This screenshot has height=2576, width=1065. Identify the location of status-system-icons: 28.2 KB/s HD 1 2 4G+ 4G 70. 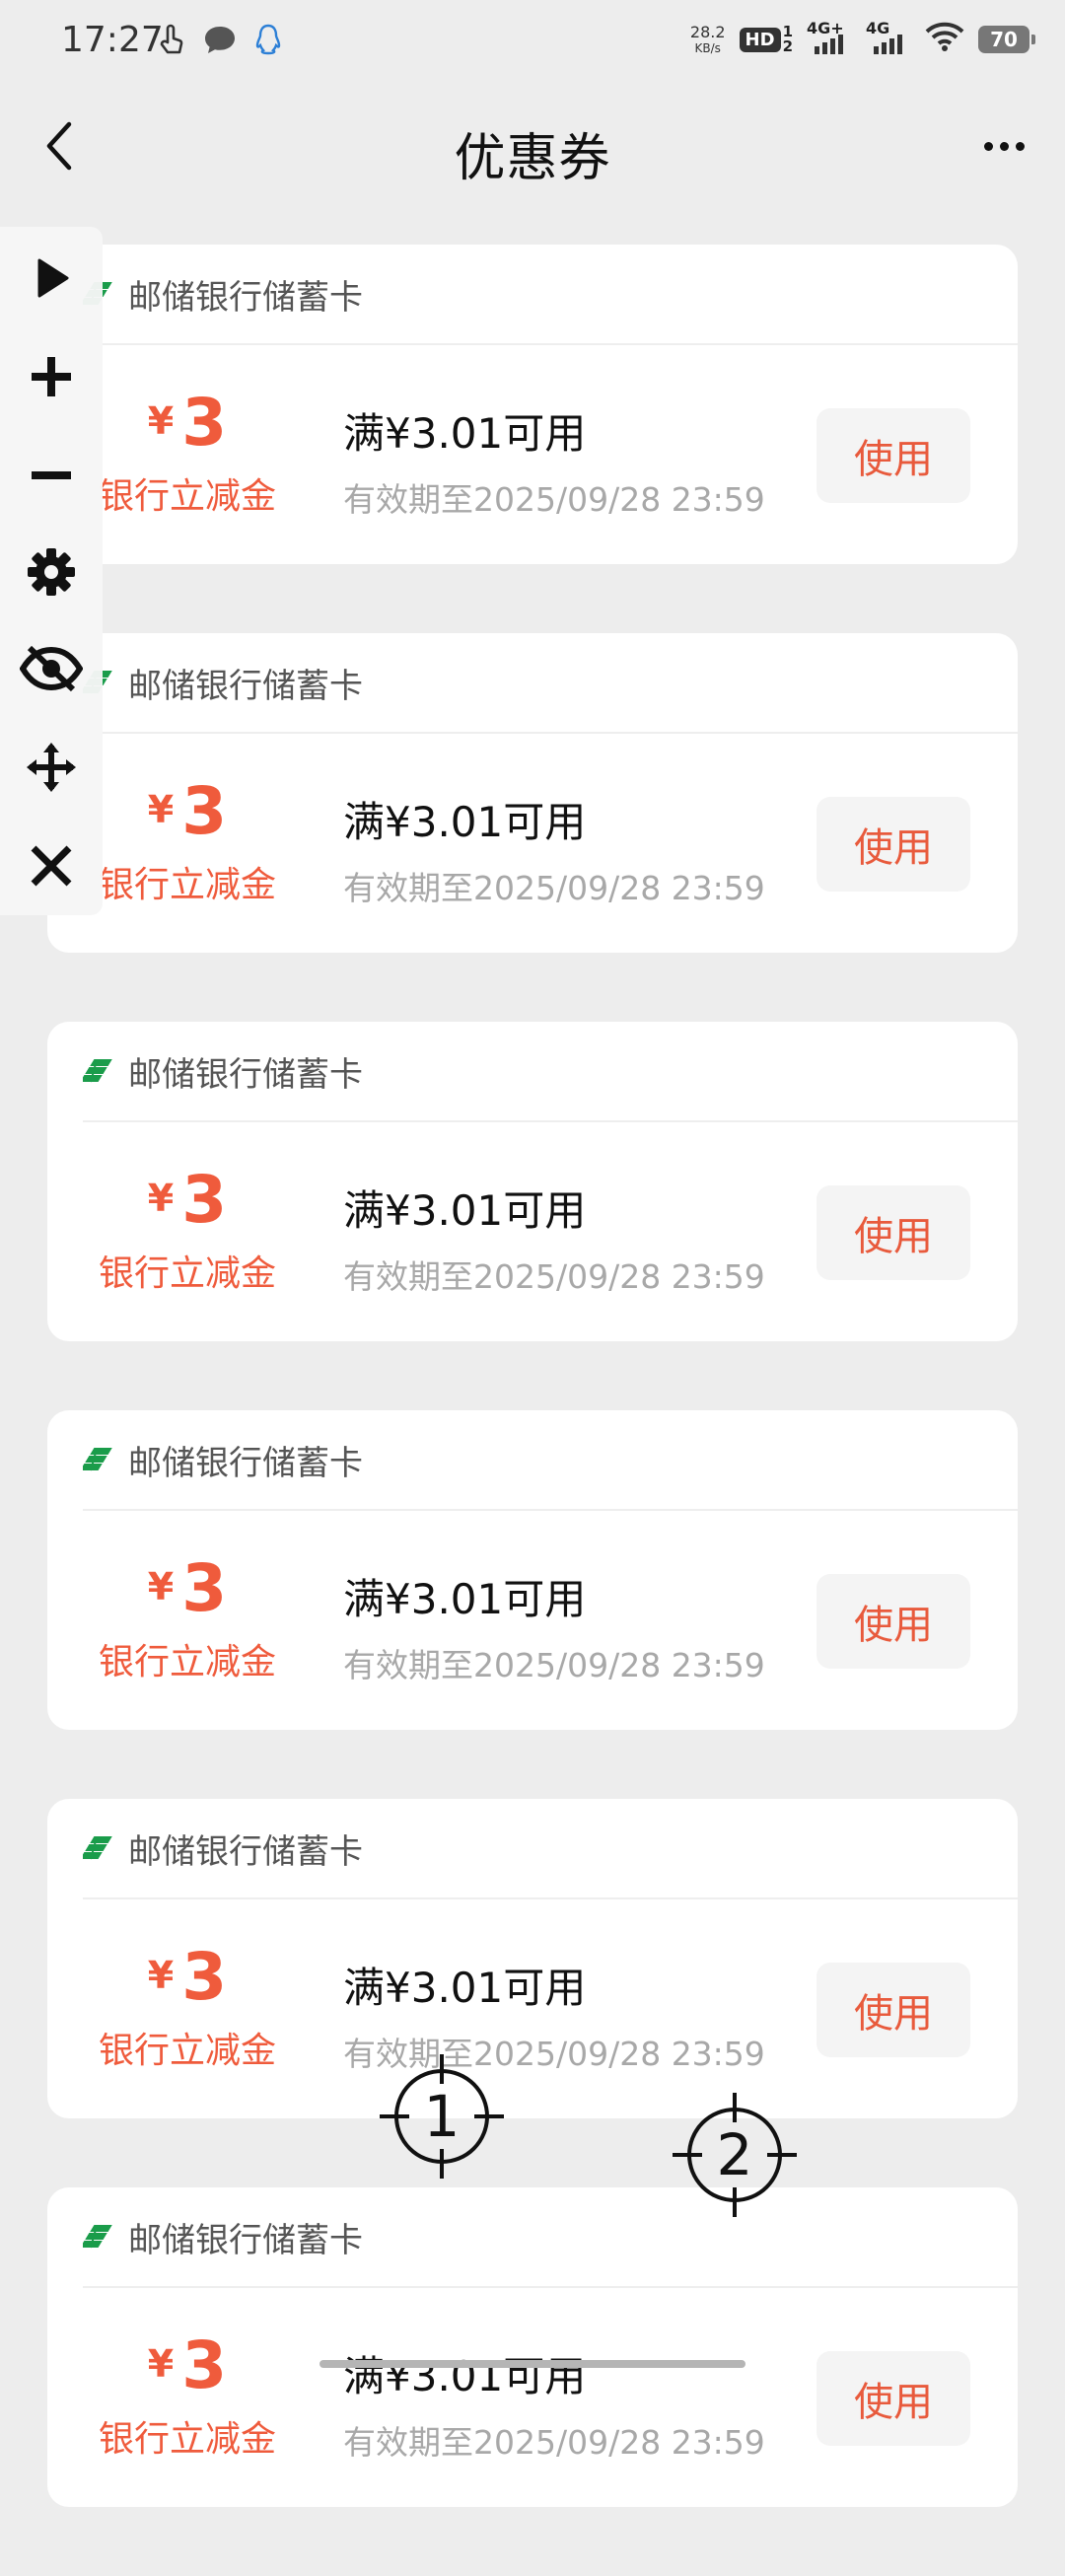
(862, 39).